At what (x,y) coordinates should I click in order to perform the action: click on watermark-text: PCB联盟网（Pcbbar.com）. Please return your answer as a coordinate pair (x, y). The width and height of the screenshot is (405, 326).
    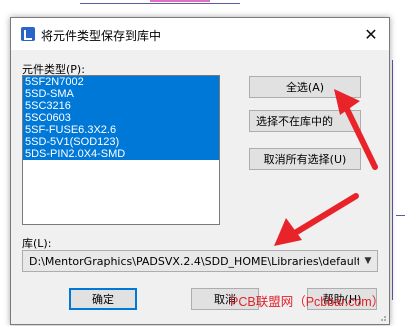
    Looking at the image, I should click on (307, 302).